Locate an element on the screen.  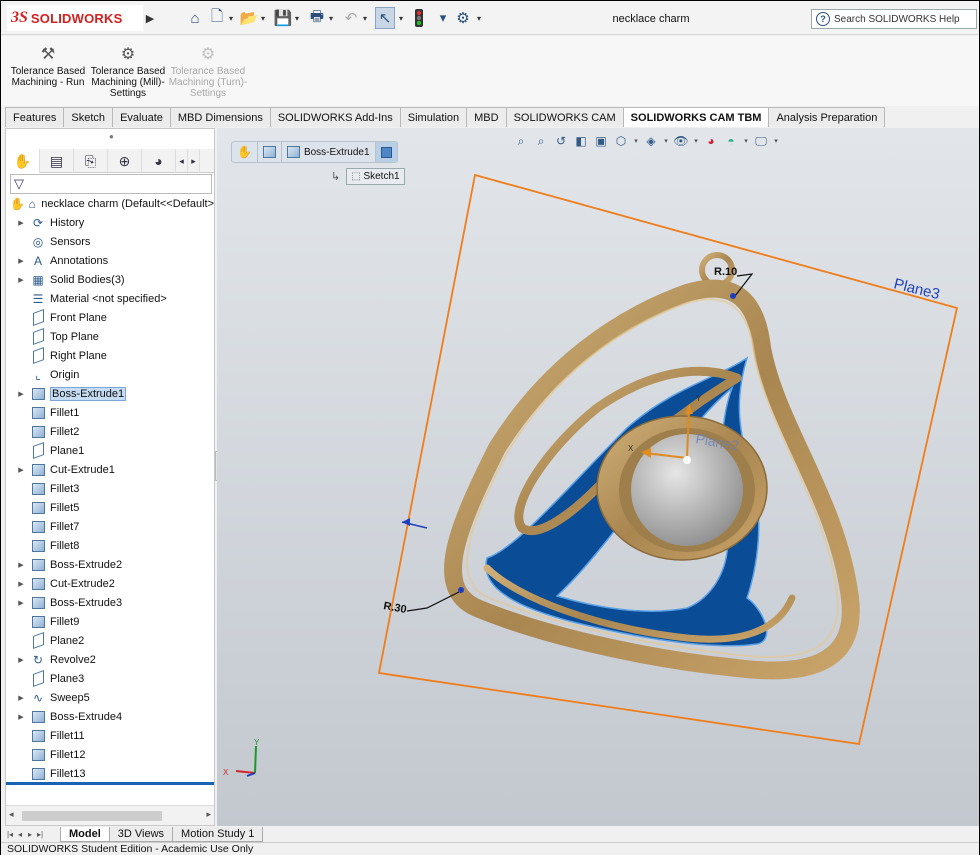
configuration-manager-tab-icon: ⎘ is located at coordinates (91, 161).